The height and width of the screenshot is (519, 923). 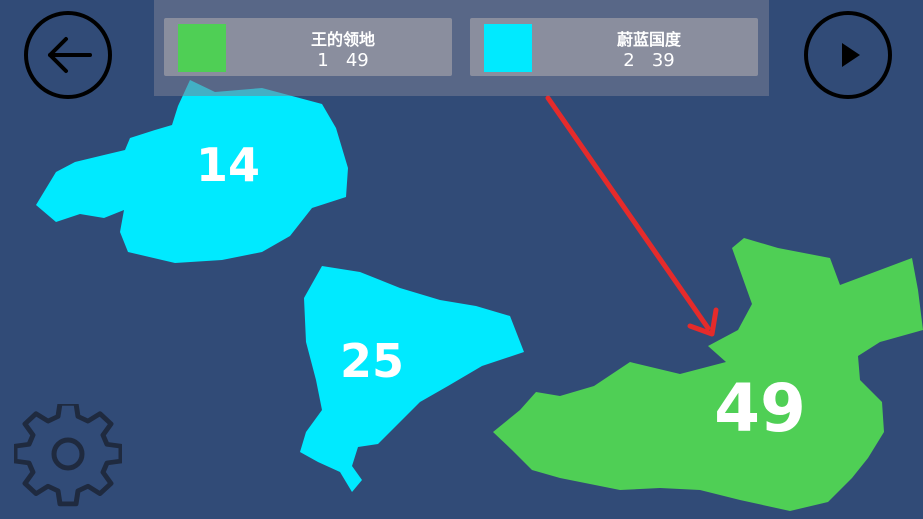 I want to click on player-stats: 2 39, so click(x=649, y=60).